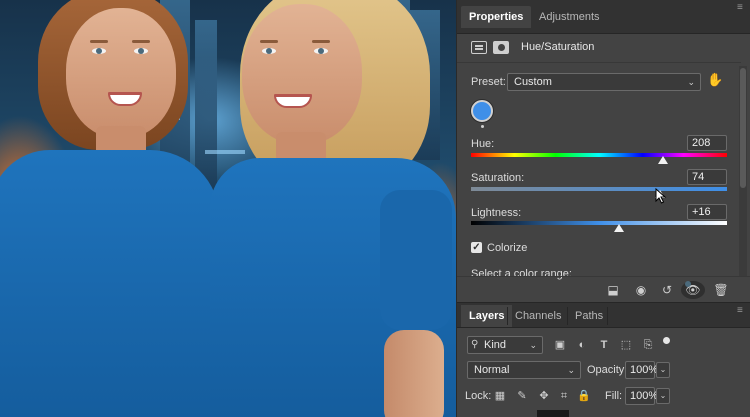 This screenshot has height=417, width=750. Describe the element at coordinates (607, 370) in the screenshot. I see `opacity-label: Opacity:` at that location.